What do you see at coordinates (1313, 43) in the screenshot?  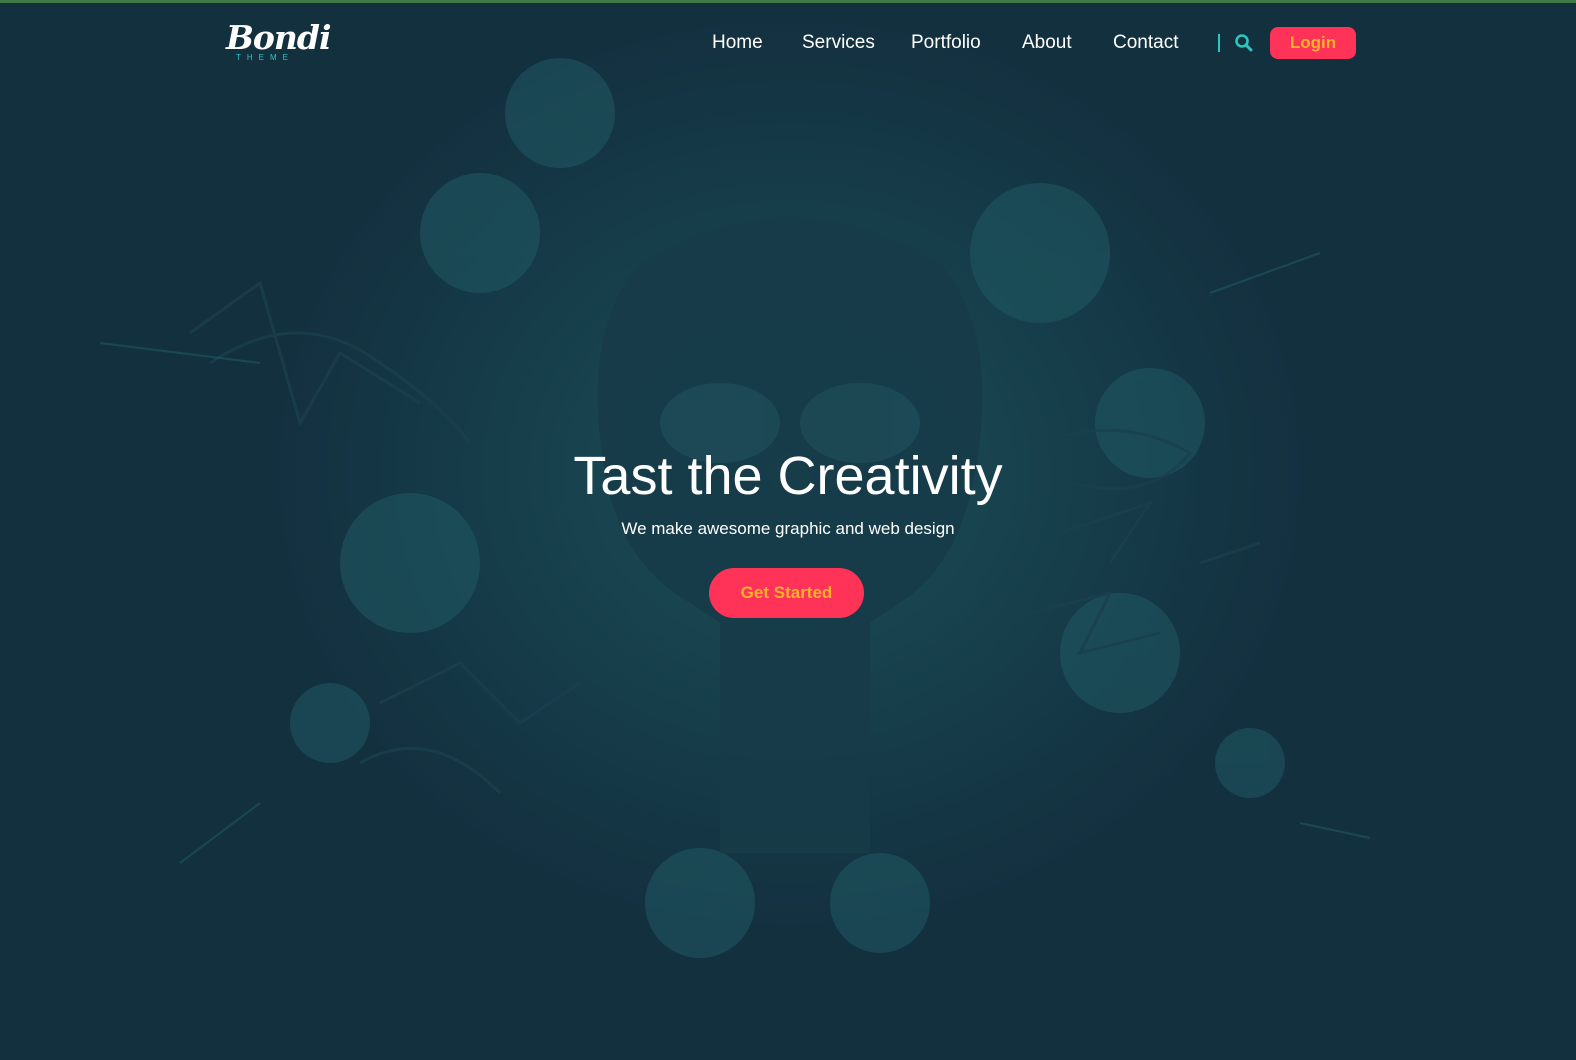 I see `login-button: Login` at bounding box center [1313, 43].